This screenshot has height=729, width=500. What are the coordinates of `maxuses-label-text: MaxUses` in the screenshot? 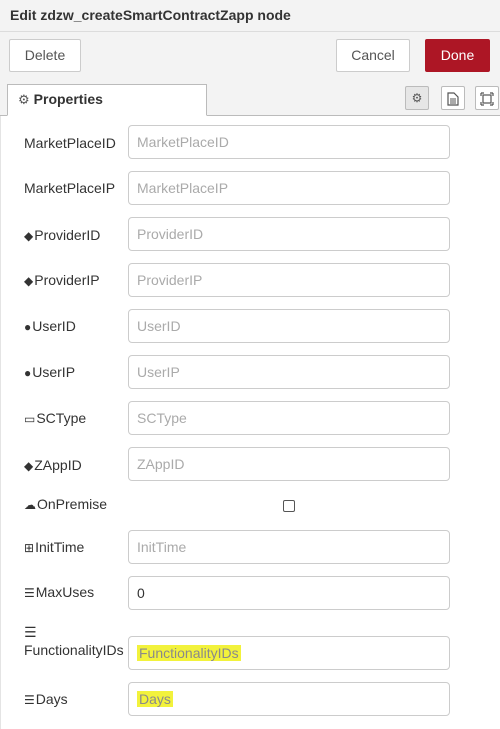 It's located at (65, 592).